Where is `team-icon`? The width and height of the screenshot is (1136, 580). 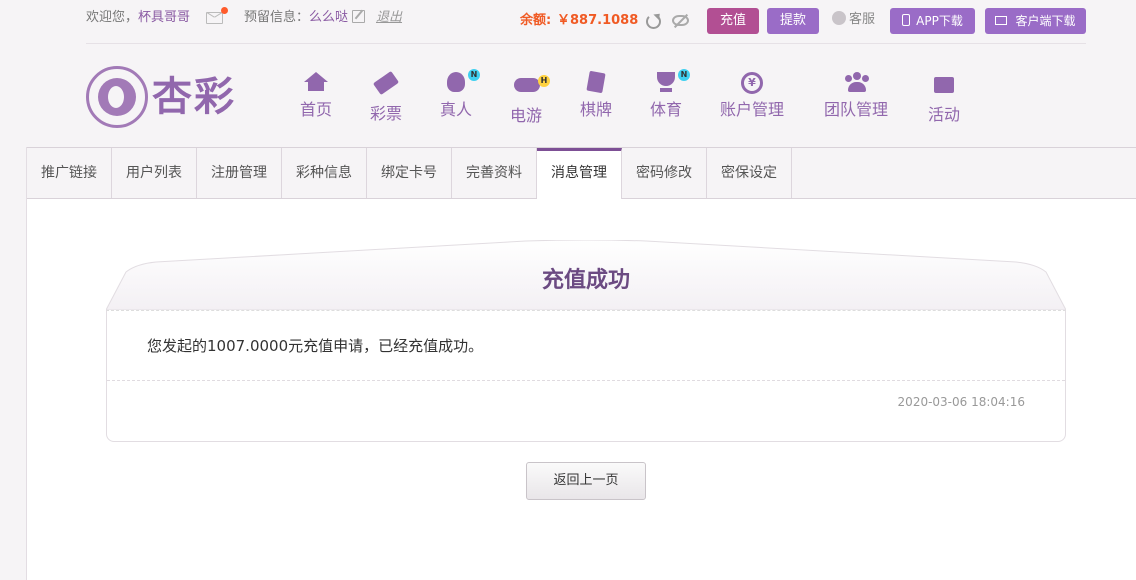 team-icon is located at coordinates (856, 83).